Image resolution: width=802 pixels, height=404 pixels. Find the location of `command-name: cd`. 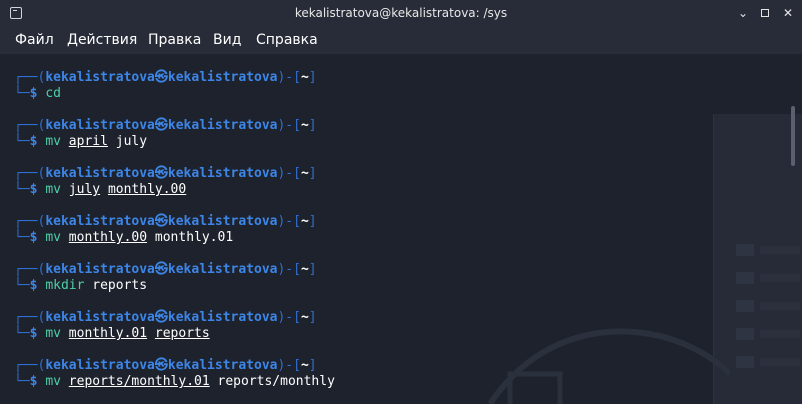

command-name: cd is located at coordinates (53, 93).